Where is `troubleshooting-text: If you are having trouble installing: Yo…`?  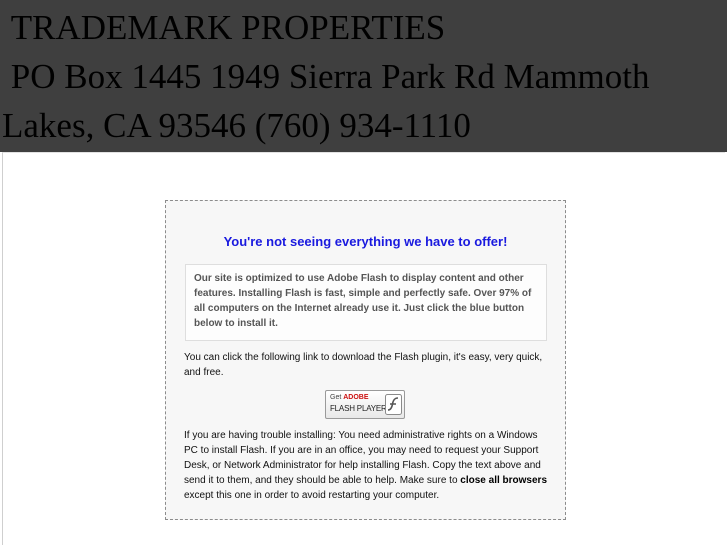
troubleshooting-text: If you are having trouble installing: Yo… is located at coordinates (367, 465).